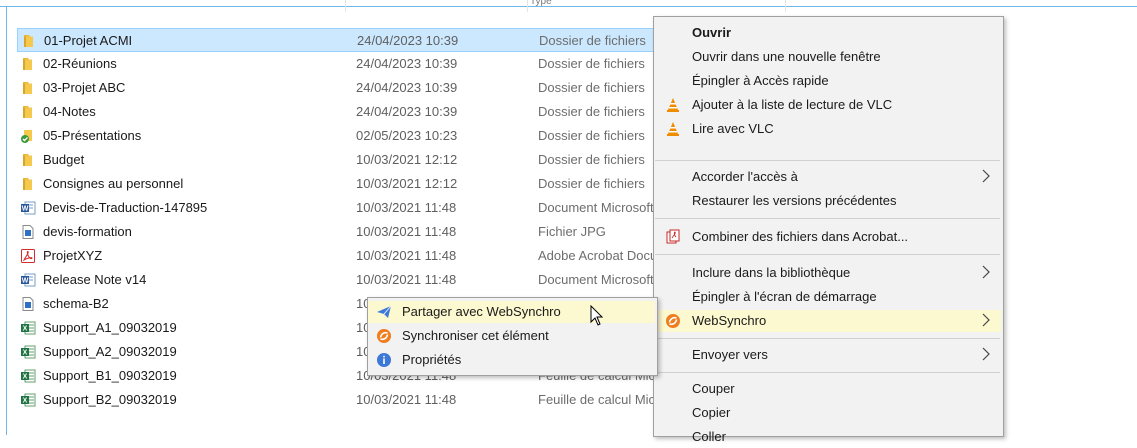 Image resolution: width=1137 pixels, height=448 pixels. What do you see at coordinates (511, 360) in the screenshot?
I see `submenu-item-proprietes: Propriétés` at bounding box center [511, 360].